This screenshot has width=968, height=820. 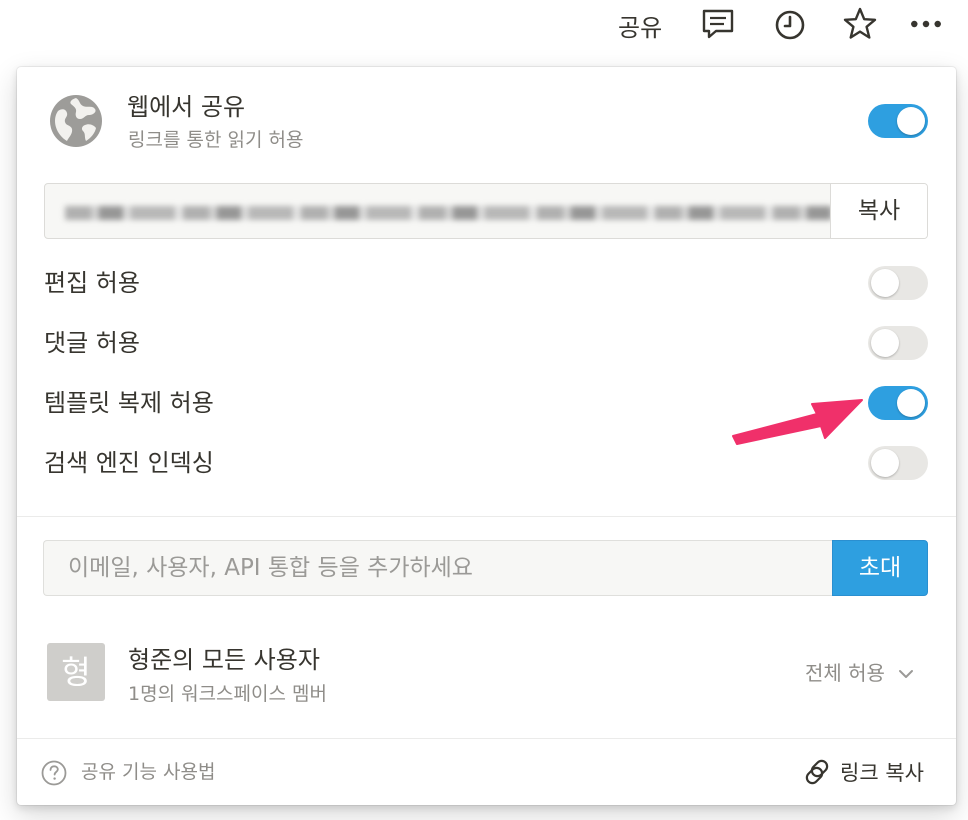 What do you see at coordinates (926, 24) in the screenshot?
I see `more-icon` at bounding box center [926, 24].